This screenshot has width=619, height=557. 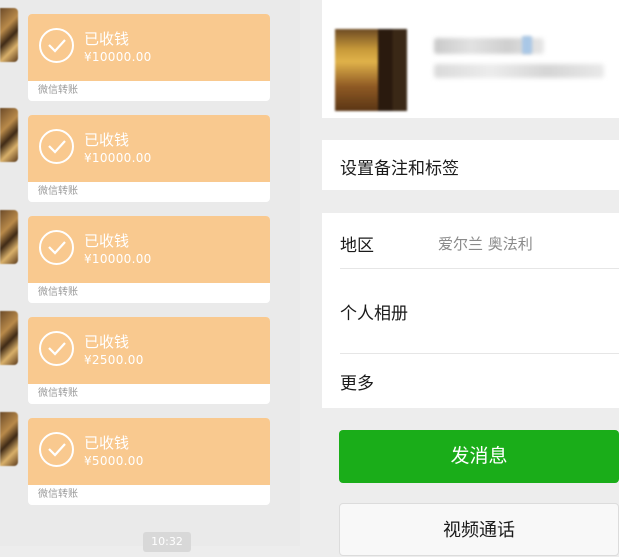 What do you see at coordinates (357, 246) in the screenshot?
I see `region-label: 地区` at bounding box center [357, 246].